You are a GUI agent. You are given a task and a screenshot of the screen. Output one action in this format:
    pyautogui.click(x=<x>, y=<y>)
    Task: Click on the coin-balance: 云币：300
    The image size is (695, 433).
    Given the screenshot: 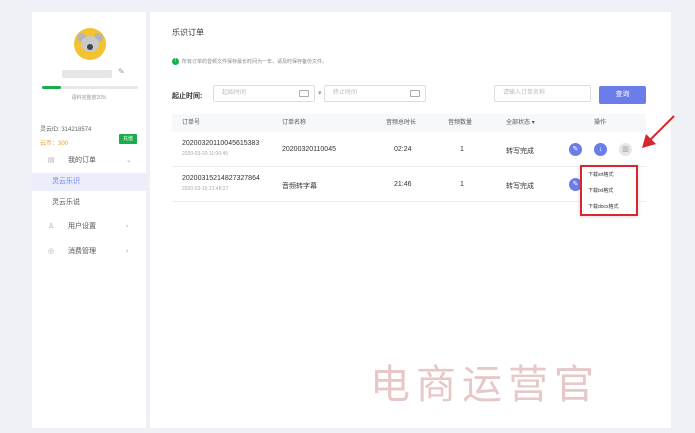 What is the action you would take?
    pyautogui.click(x=54, y=144)
    